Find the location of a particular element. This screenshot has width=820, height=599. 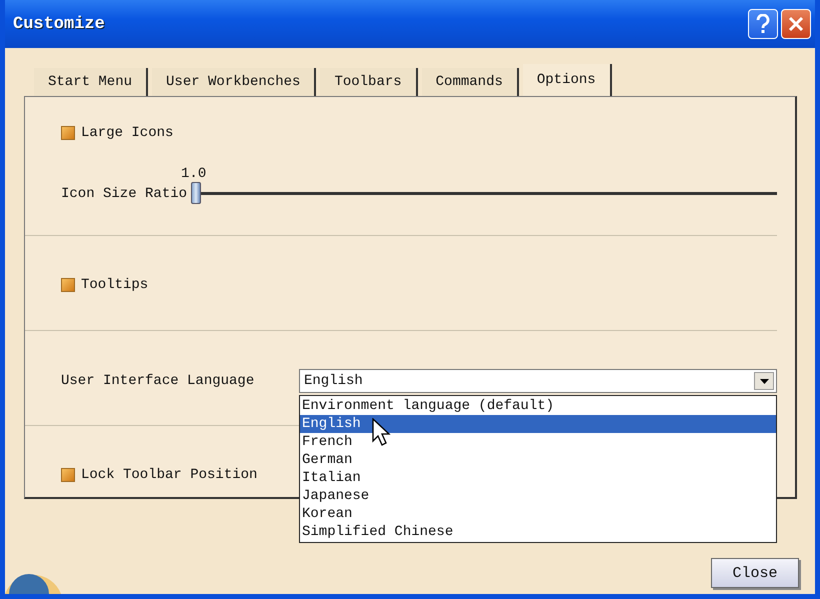

checkbox-label: Tooltips is located at coordinates (114, 285).